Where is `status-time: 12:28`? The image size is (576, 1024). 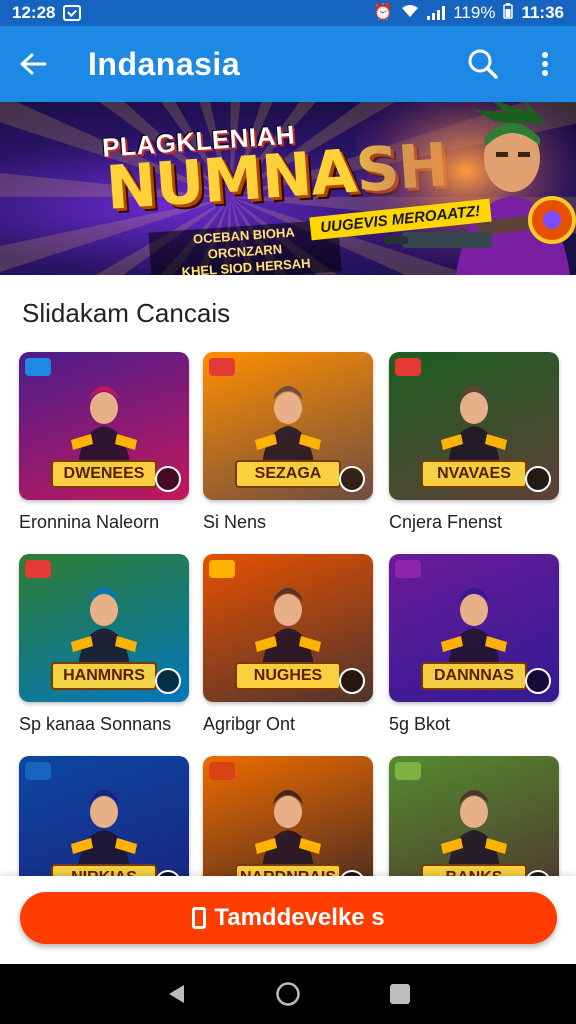
status-time: 12:28 is located at coordinates (34, 12).